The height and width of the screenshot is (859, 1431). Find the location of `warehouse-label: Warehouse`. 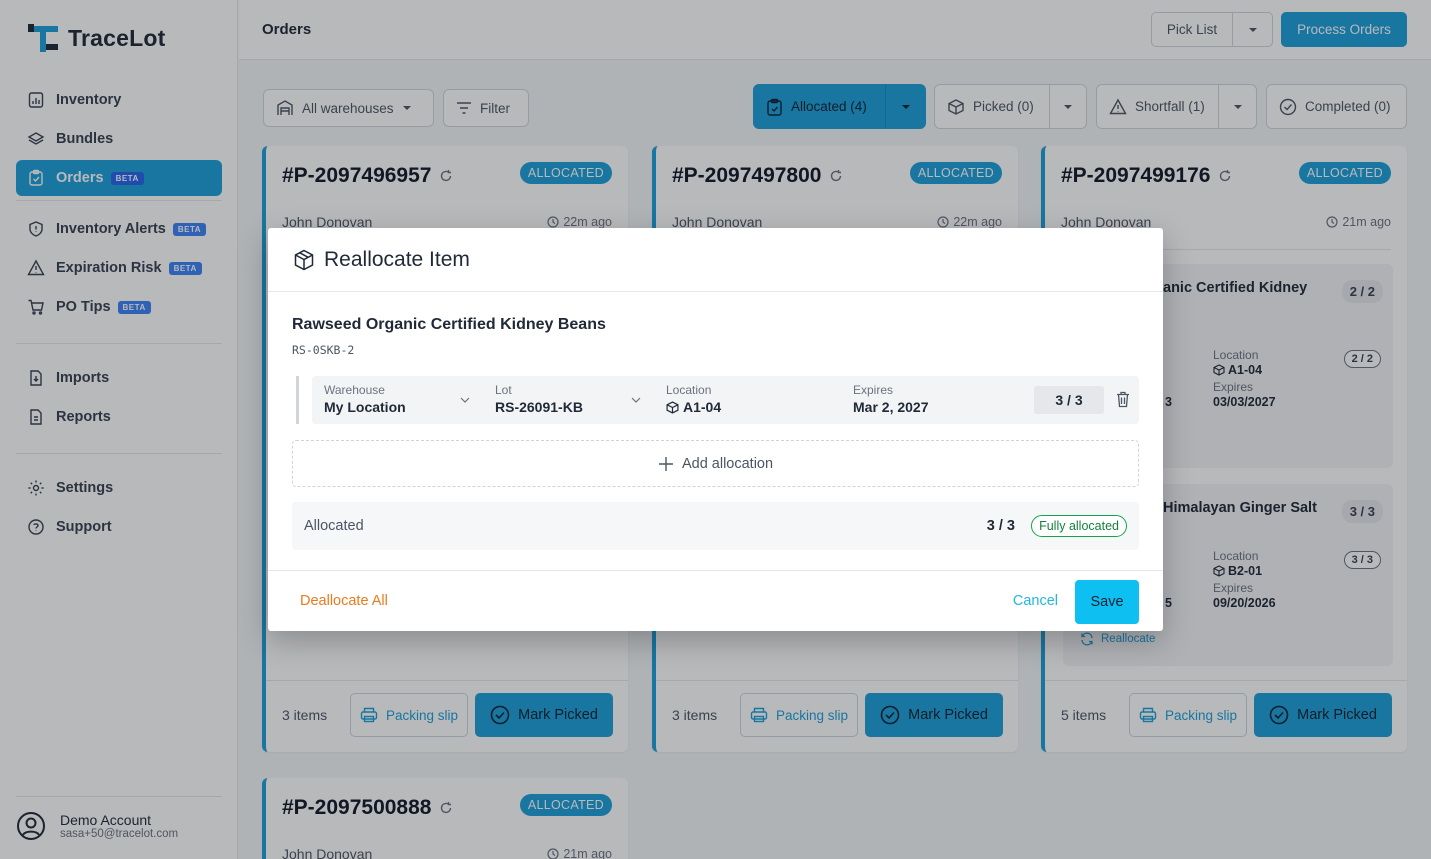

warehouse-label: Warehouse is located at coordinates (354, 390).